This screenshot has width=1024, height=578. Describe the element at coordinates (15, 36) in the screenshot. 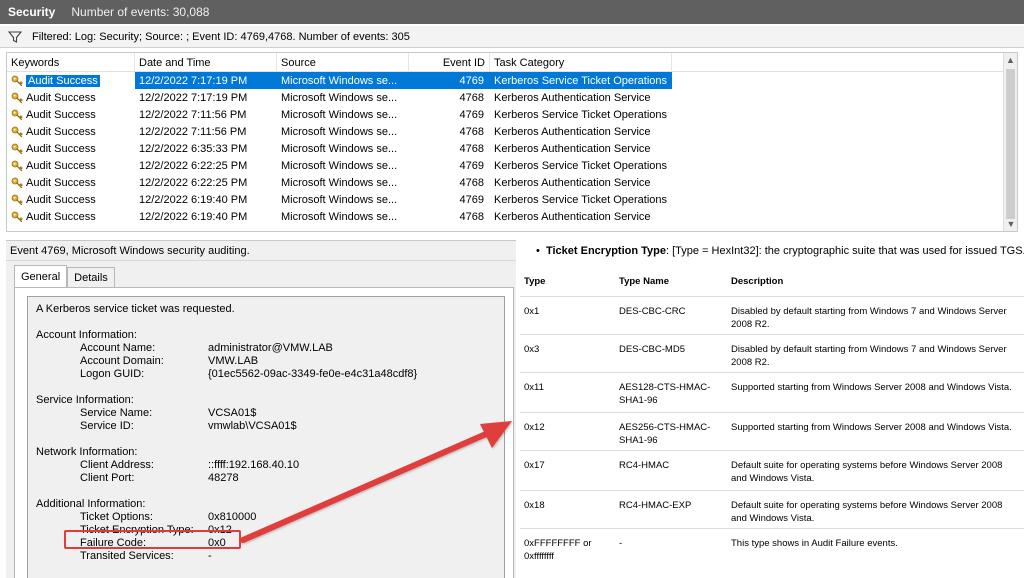

I see `filter-funnel-icon` at that location.